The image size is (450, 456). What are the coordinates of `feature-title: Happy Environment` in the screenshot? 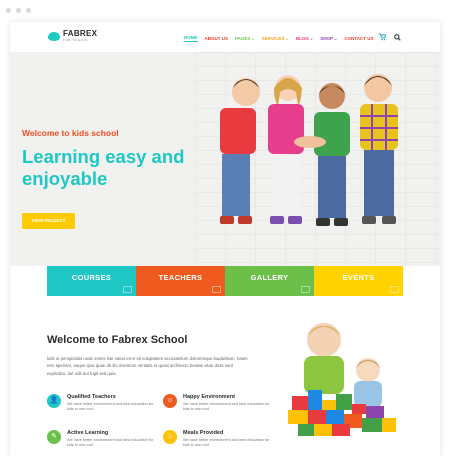 It's located at (209, 397).